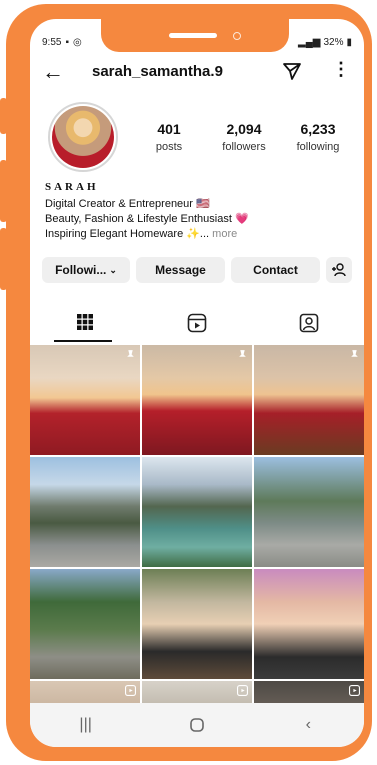  I want to click on system-navigation-bar: ||| ‹, so click(197, 725).